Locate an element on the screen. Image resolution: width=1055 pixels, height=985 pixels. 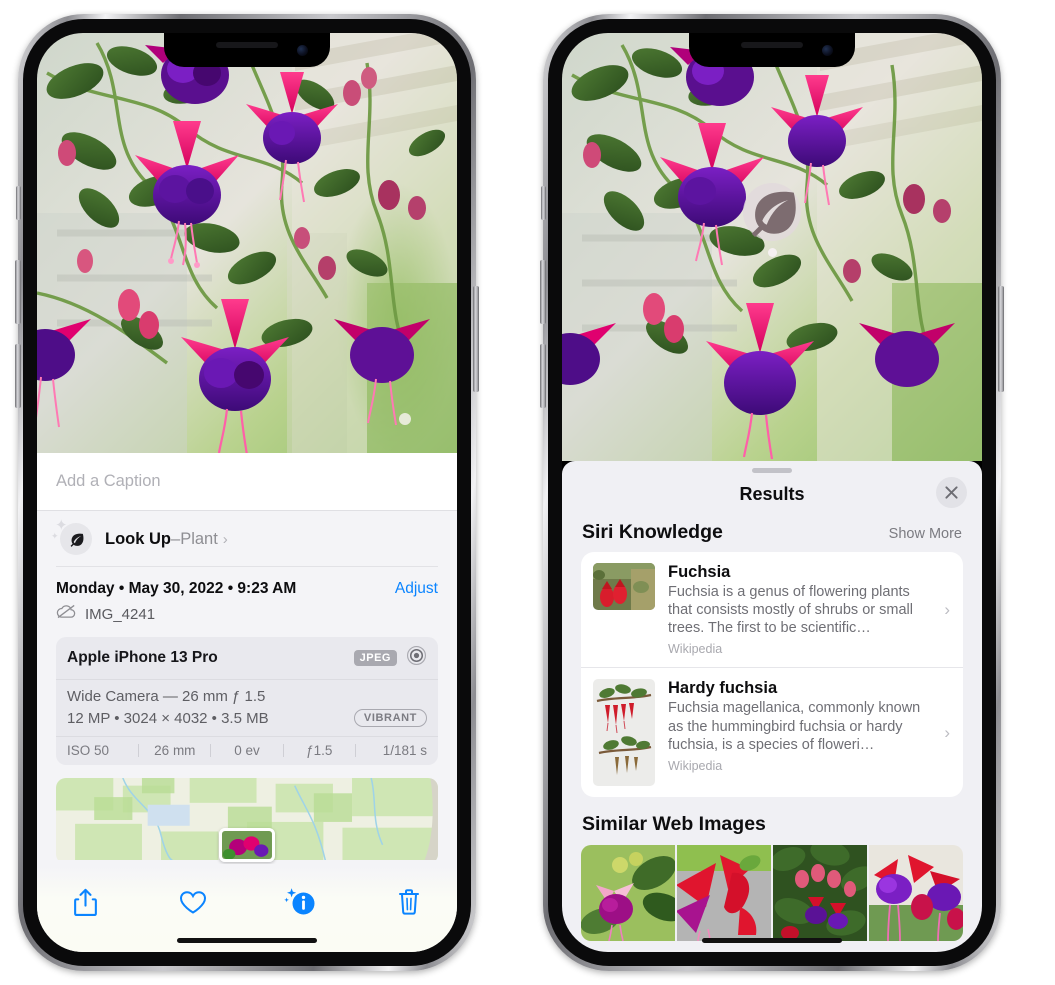
exif-iso: ISO 50 is located at coordinates (88, 750).